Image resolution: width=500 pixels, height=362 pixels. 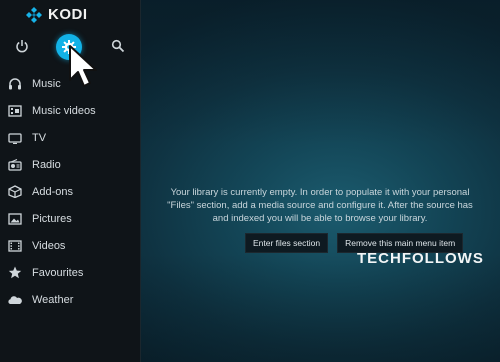 What do you see at coordinates (15, 300) in the screenshot?
I see `weather-icon` at bounding box center [15, 300].